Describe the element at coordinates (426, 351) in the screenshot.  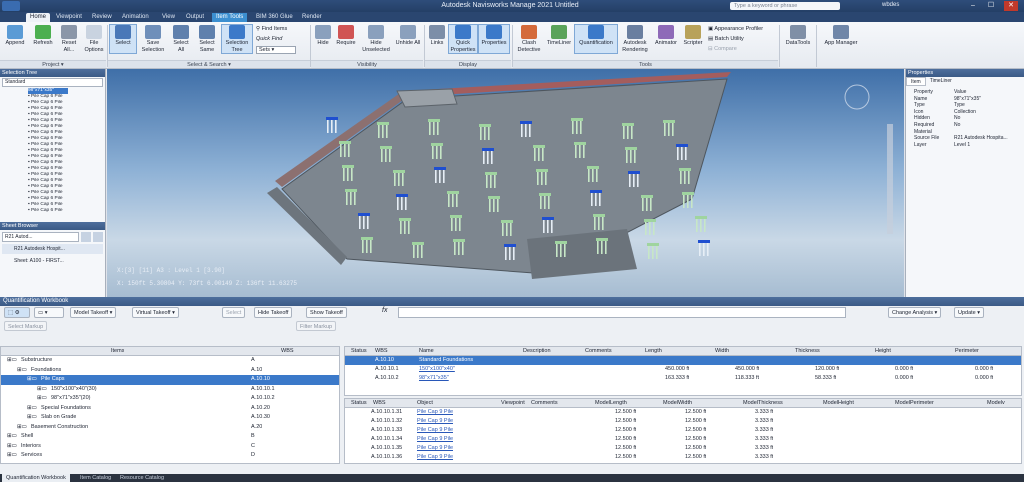
I see `column-header: Name` at that location.